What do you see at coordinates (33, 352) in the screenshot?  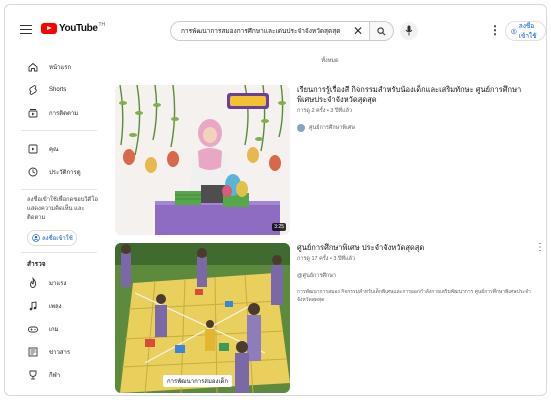 I see `news-icon` at bounding box center [33, 352].